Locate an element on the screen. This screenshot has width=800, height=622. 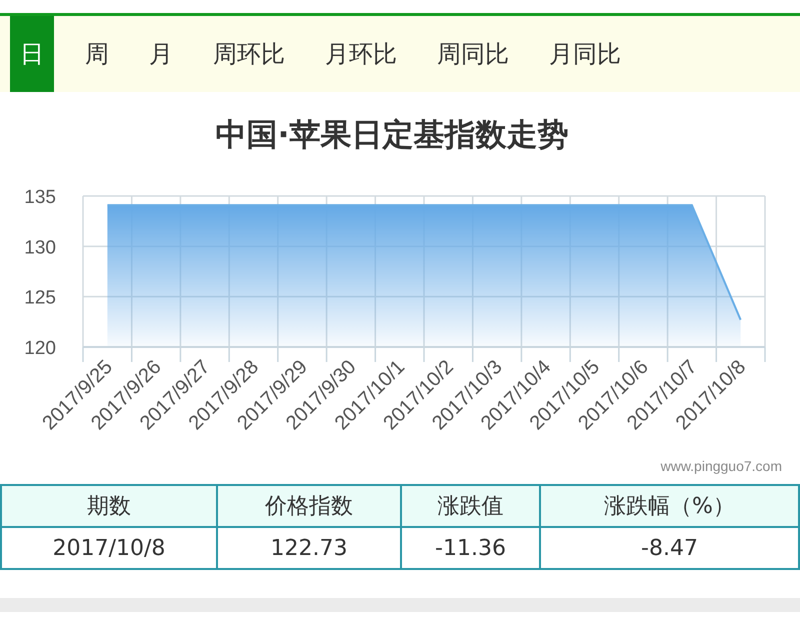
y-axis-label: 120 is located at coordinates (40, 348).